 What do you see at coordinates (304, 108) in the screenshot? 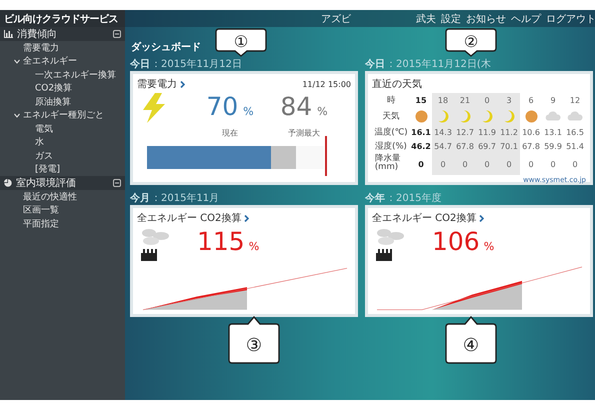
I see `forecast-value: 84 %` at bounding box center [304, 108].